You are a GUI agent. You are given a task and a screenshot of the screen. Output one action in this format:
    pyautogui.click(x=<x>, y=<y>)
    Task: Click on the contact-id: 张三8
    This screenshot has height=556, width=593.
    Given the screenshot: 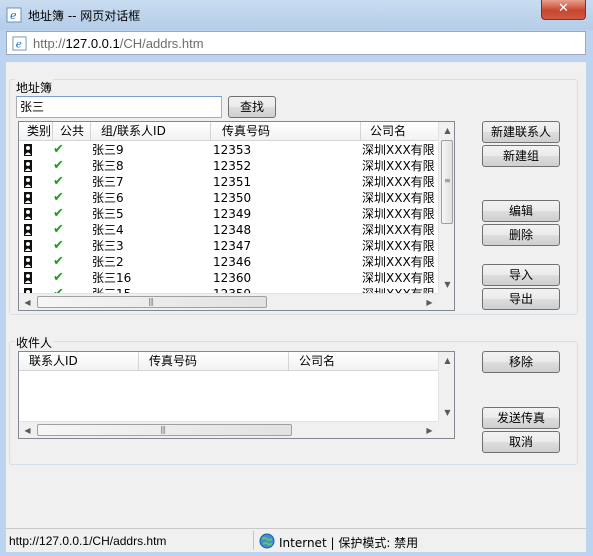 What is the action you would take?
    pyautogui.click(x=108, y=166)
    